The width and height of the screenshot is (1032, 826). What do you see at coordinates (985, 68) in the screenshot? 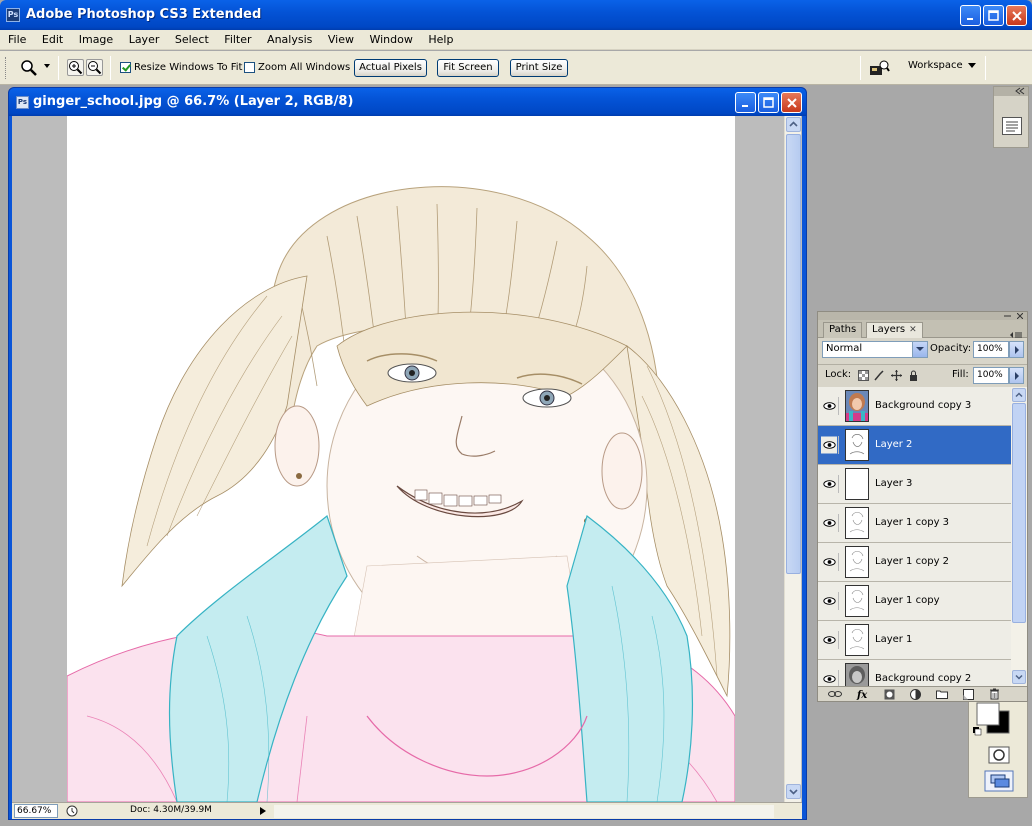
I see `separator` at bounding box center [985, 68].